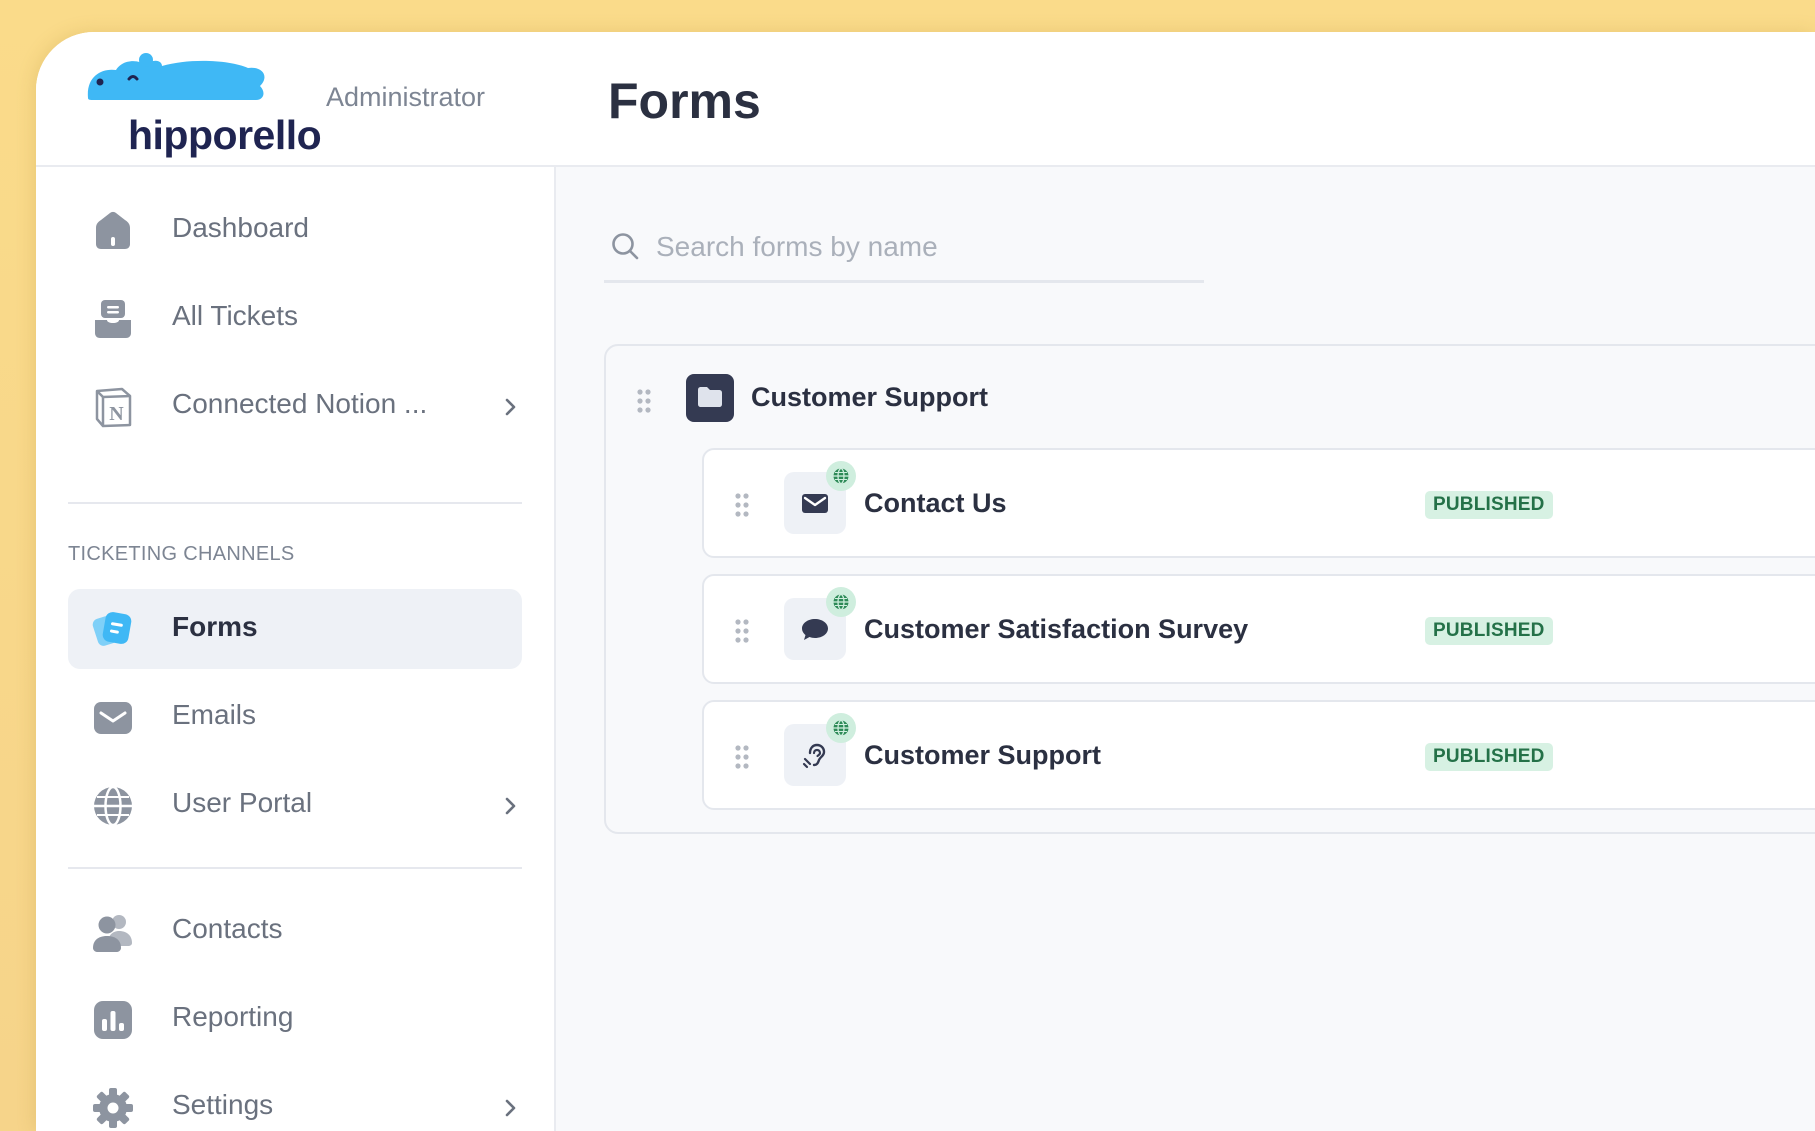 The image size is (1815, 1131). What do you see at coordinates (625, 246) in the screenshot?
I see `search-icon` at bounding box center [625, 246].